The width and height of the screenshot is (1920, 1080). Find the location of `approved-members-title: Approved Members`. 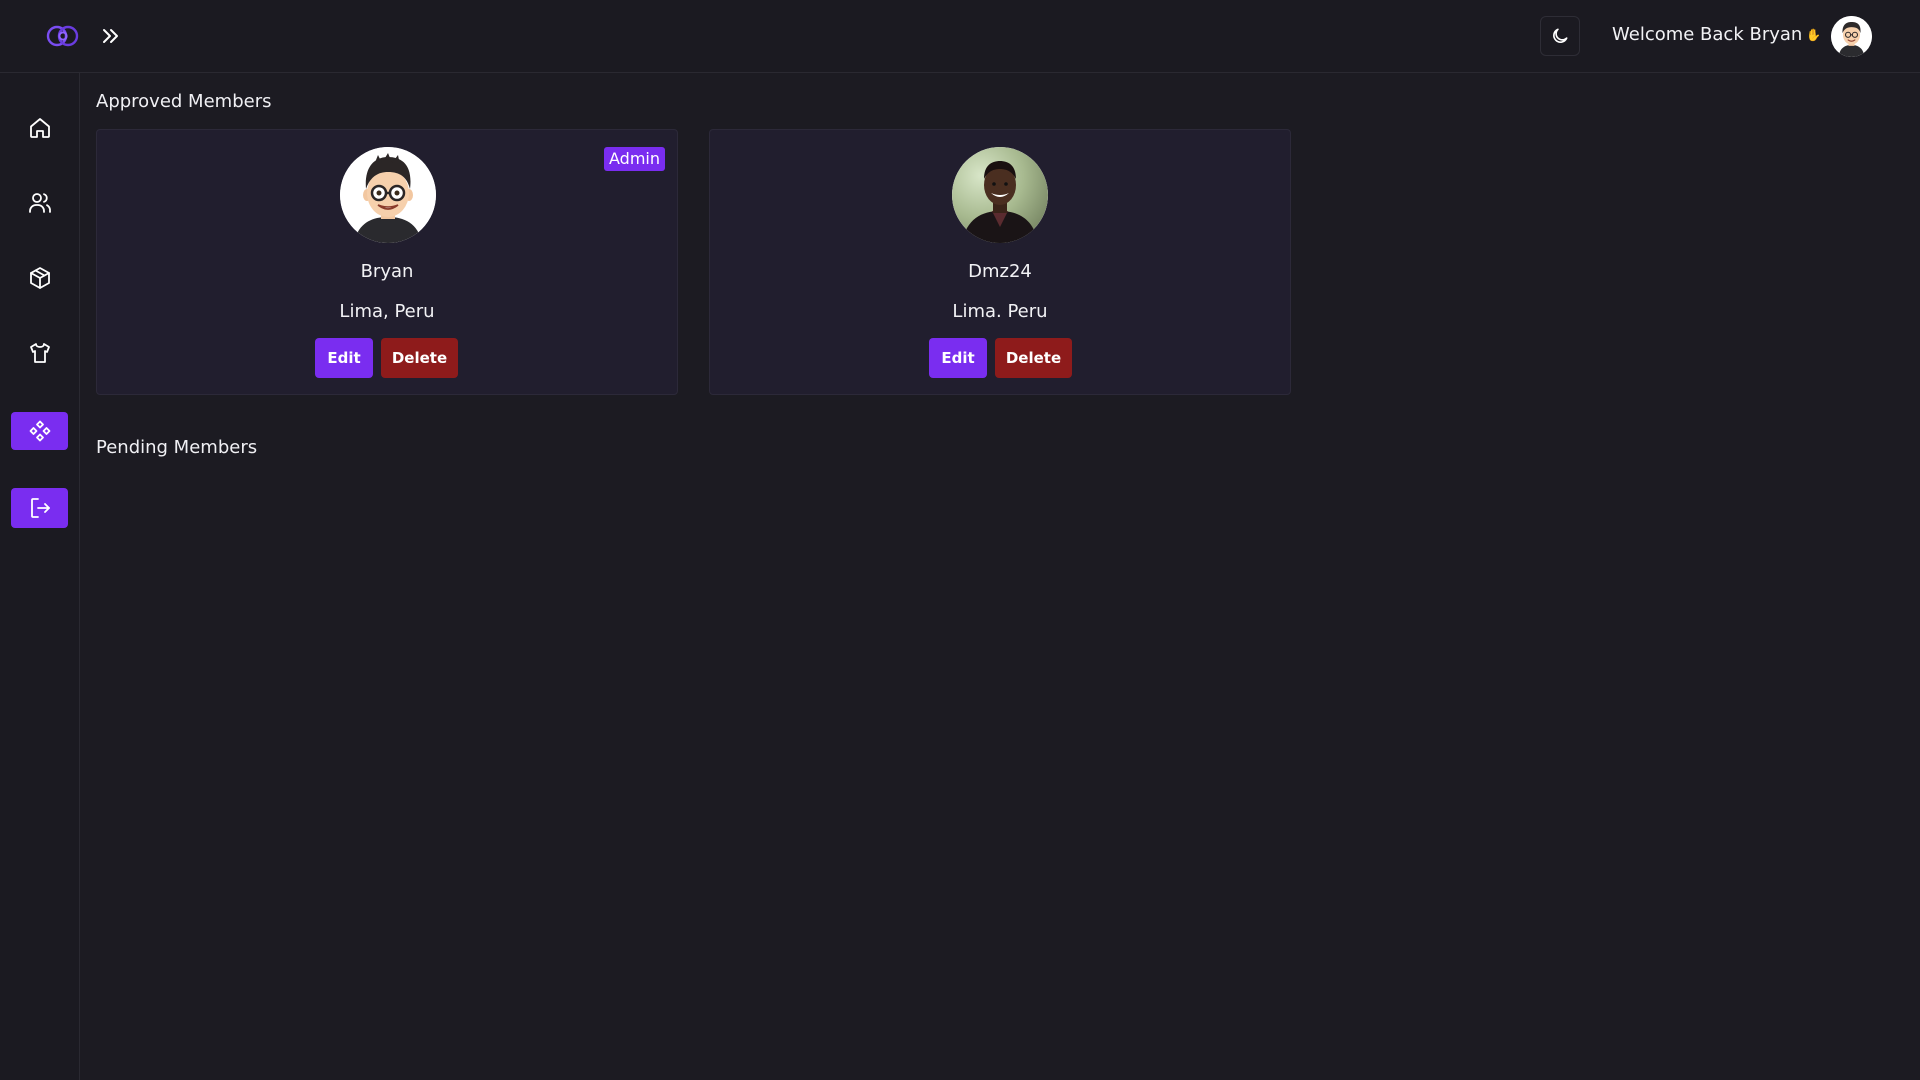

approved-members-title: Approved Members is located at coordinates (184, 101).